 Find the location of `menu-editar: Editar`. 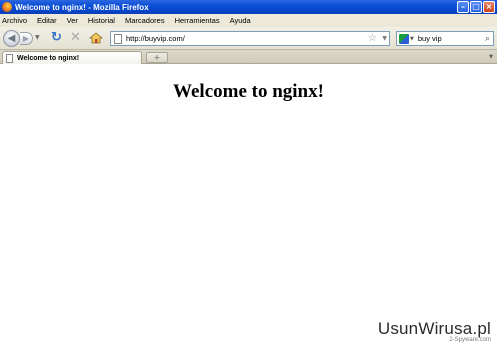

menu-editar: Editar is located at coordinates (47, 20).